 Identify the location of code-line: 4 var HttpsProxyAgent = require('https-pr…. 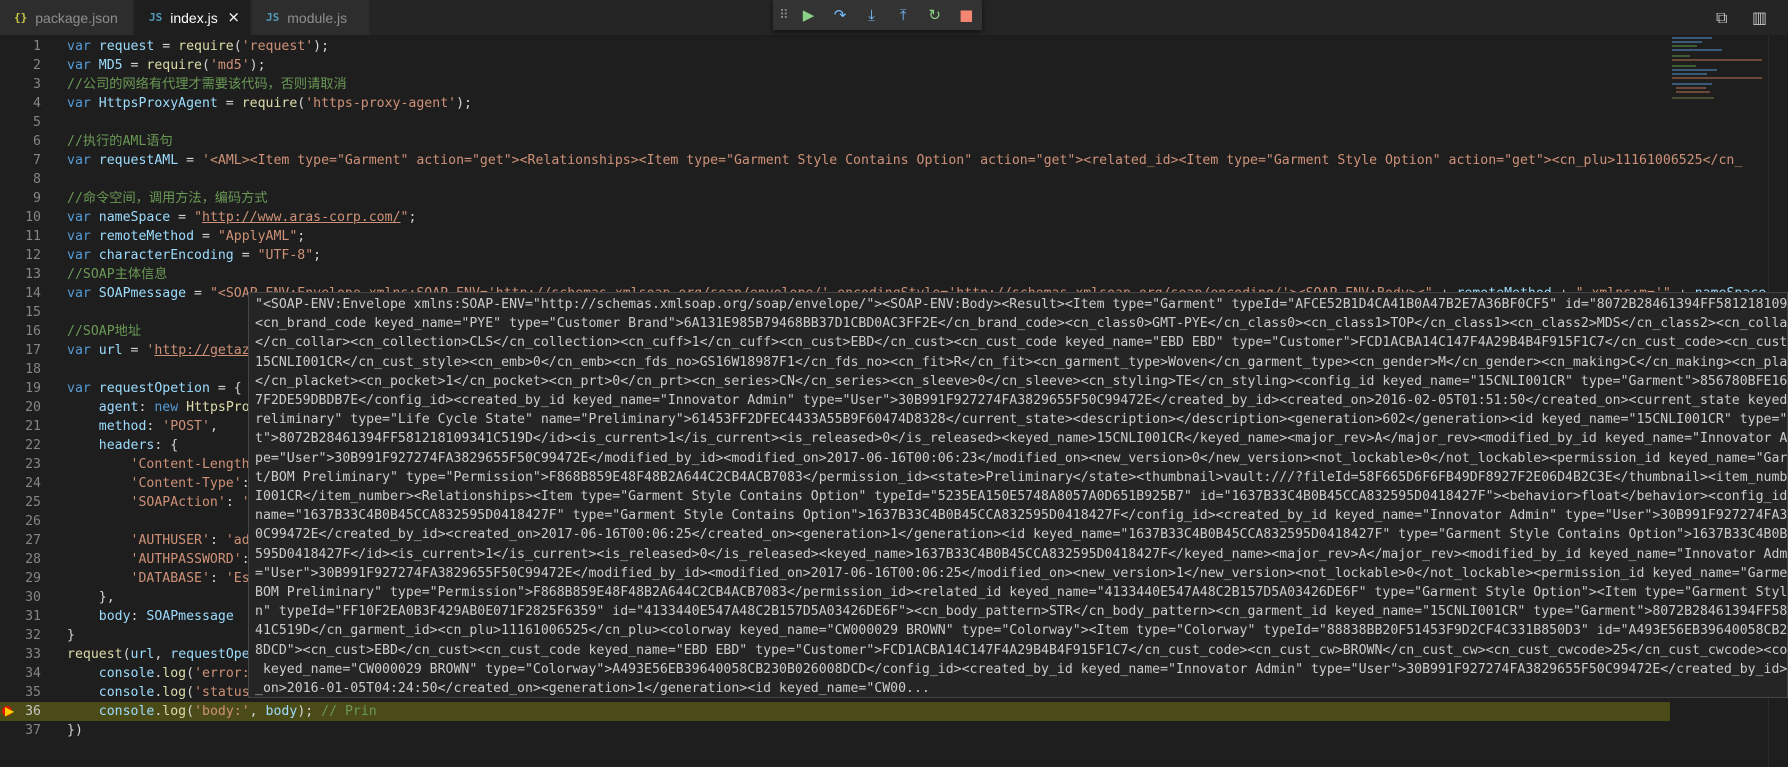
(835, 103).